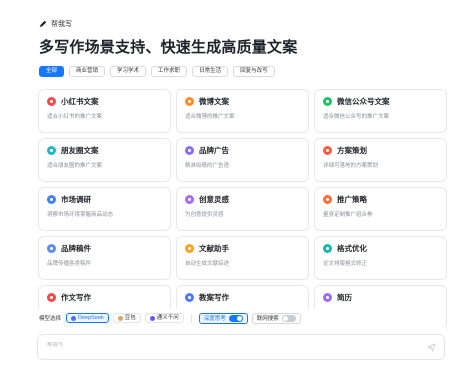 The image size is (463, 376). I want to click on card-description: 自动生成文献综述, so click(207, 264).